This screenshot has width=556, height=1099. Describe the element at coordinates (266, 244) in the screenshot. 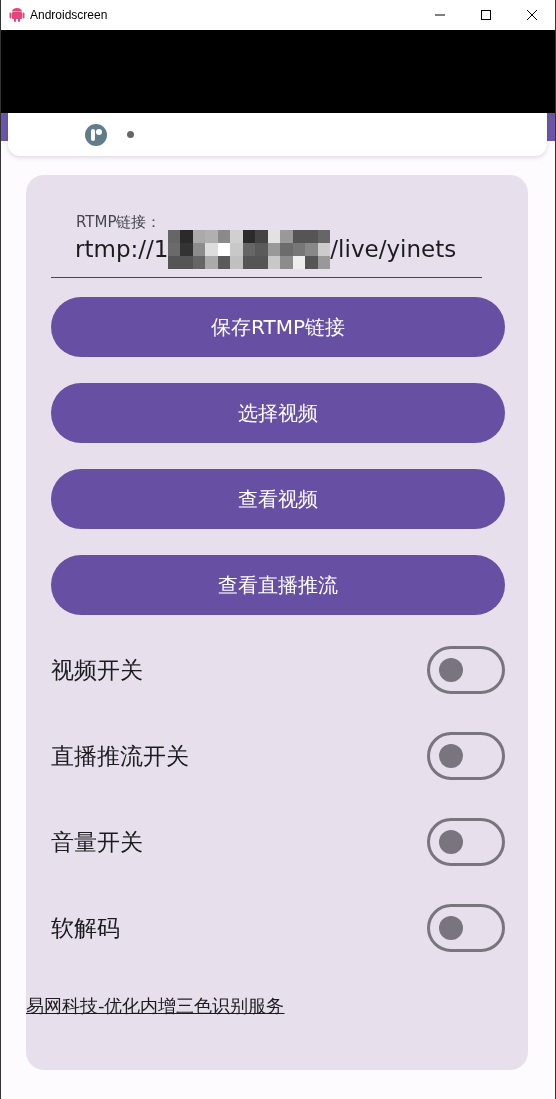

I see `rtmp-field: RTMP链接： rtmp://1 /live/yinets` at that location.